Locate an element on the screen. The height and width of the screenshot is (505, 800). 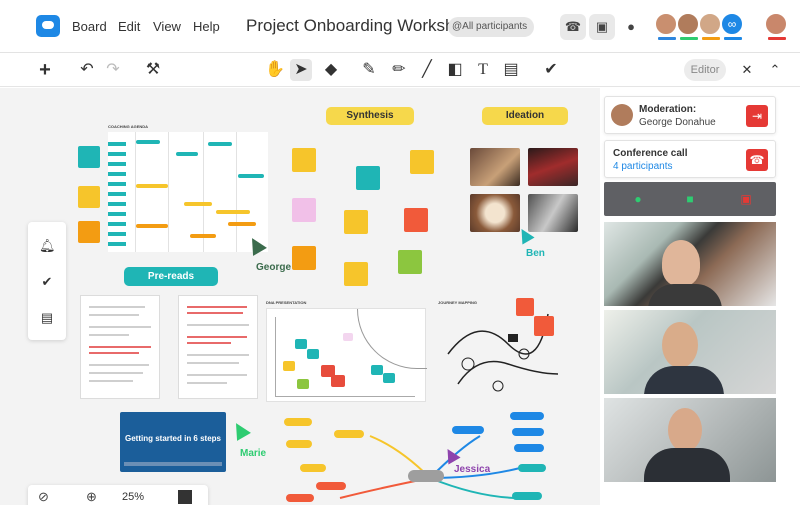
cursor-marie-icon is located at coordinates (240, 430).